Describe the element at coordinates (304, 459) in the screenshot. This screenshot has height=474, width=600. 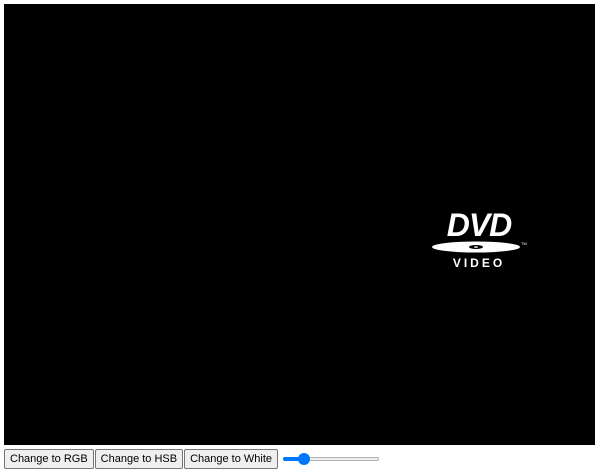
I see `slider-thumb` at that location.